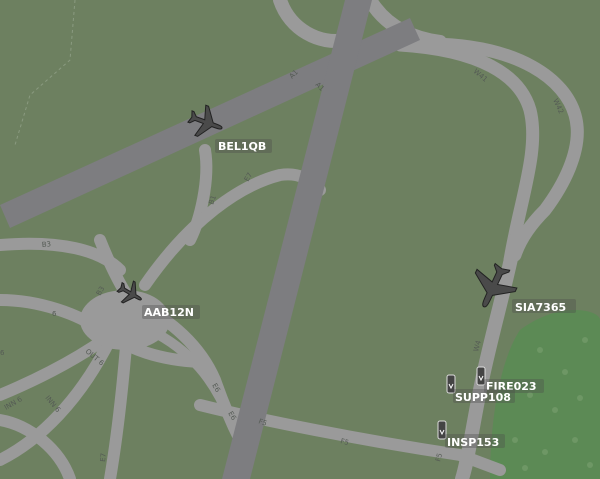  I want to click on fire-truck-icon, so click(481, 376).